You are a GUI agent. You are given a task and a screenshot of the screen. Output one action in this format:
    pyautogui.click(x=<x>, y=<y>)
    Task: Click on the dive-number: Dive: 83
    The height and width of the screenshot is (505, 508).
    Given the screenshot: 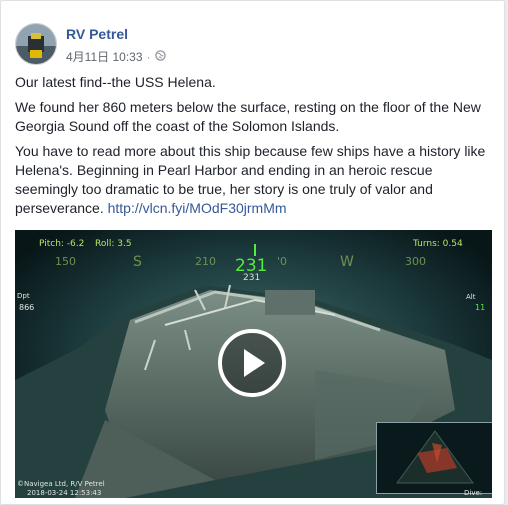 What is the action you would take?
    pyautogui.click(x=473, y=493)
    